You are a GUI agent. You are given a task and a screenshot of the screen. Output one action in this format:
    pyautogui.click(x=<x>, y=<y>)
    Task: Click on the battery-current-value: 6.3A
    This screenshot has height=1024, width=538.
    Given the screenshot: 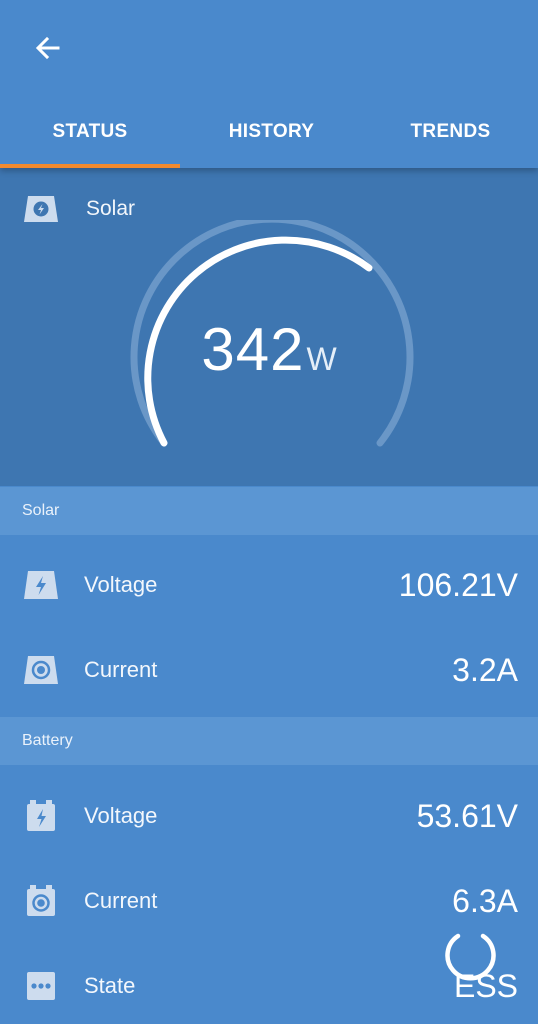 What is the action you would take?
    pyautogui.click(x=485, y=900)
    